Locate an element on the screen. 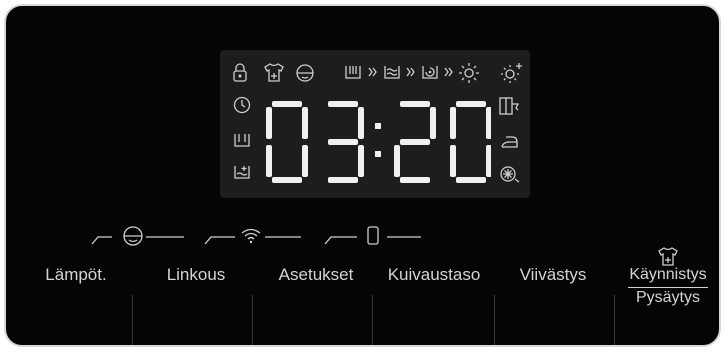 This screenshot has height=351, width=725. temperature-button is located at coordinates (72, 320).